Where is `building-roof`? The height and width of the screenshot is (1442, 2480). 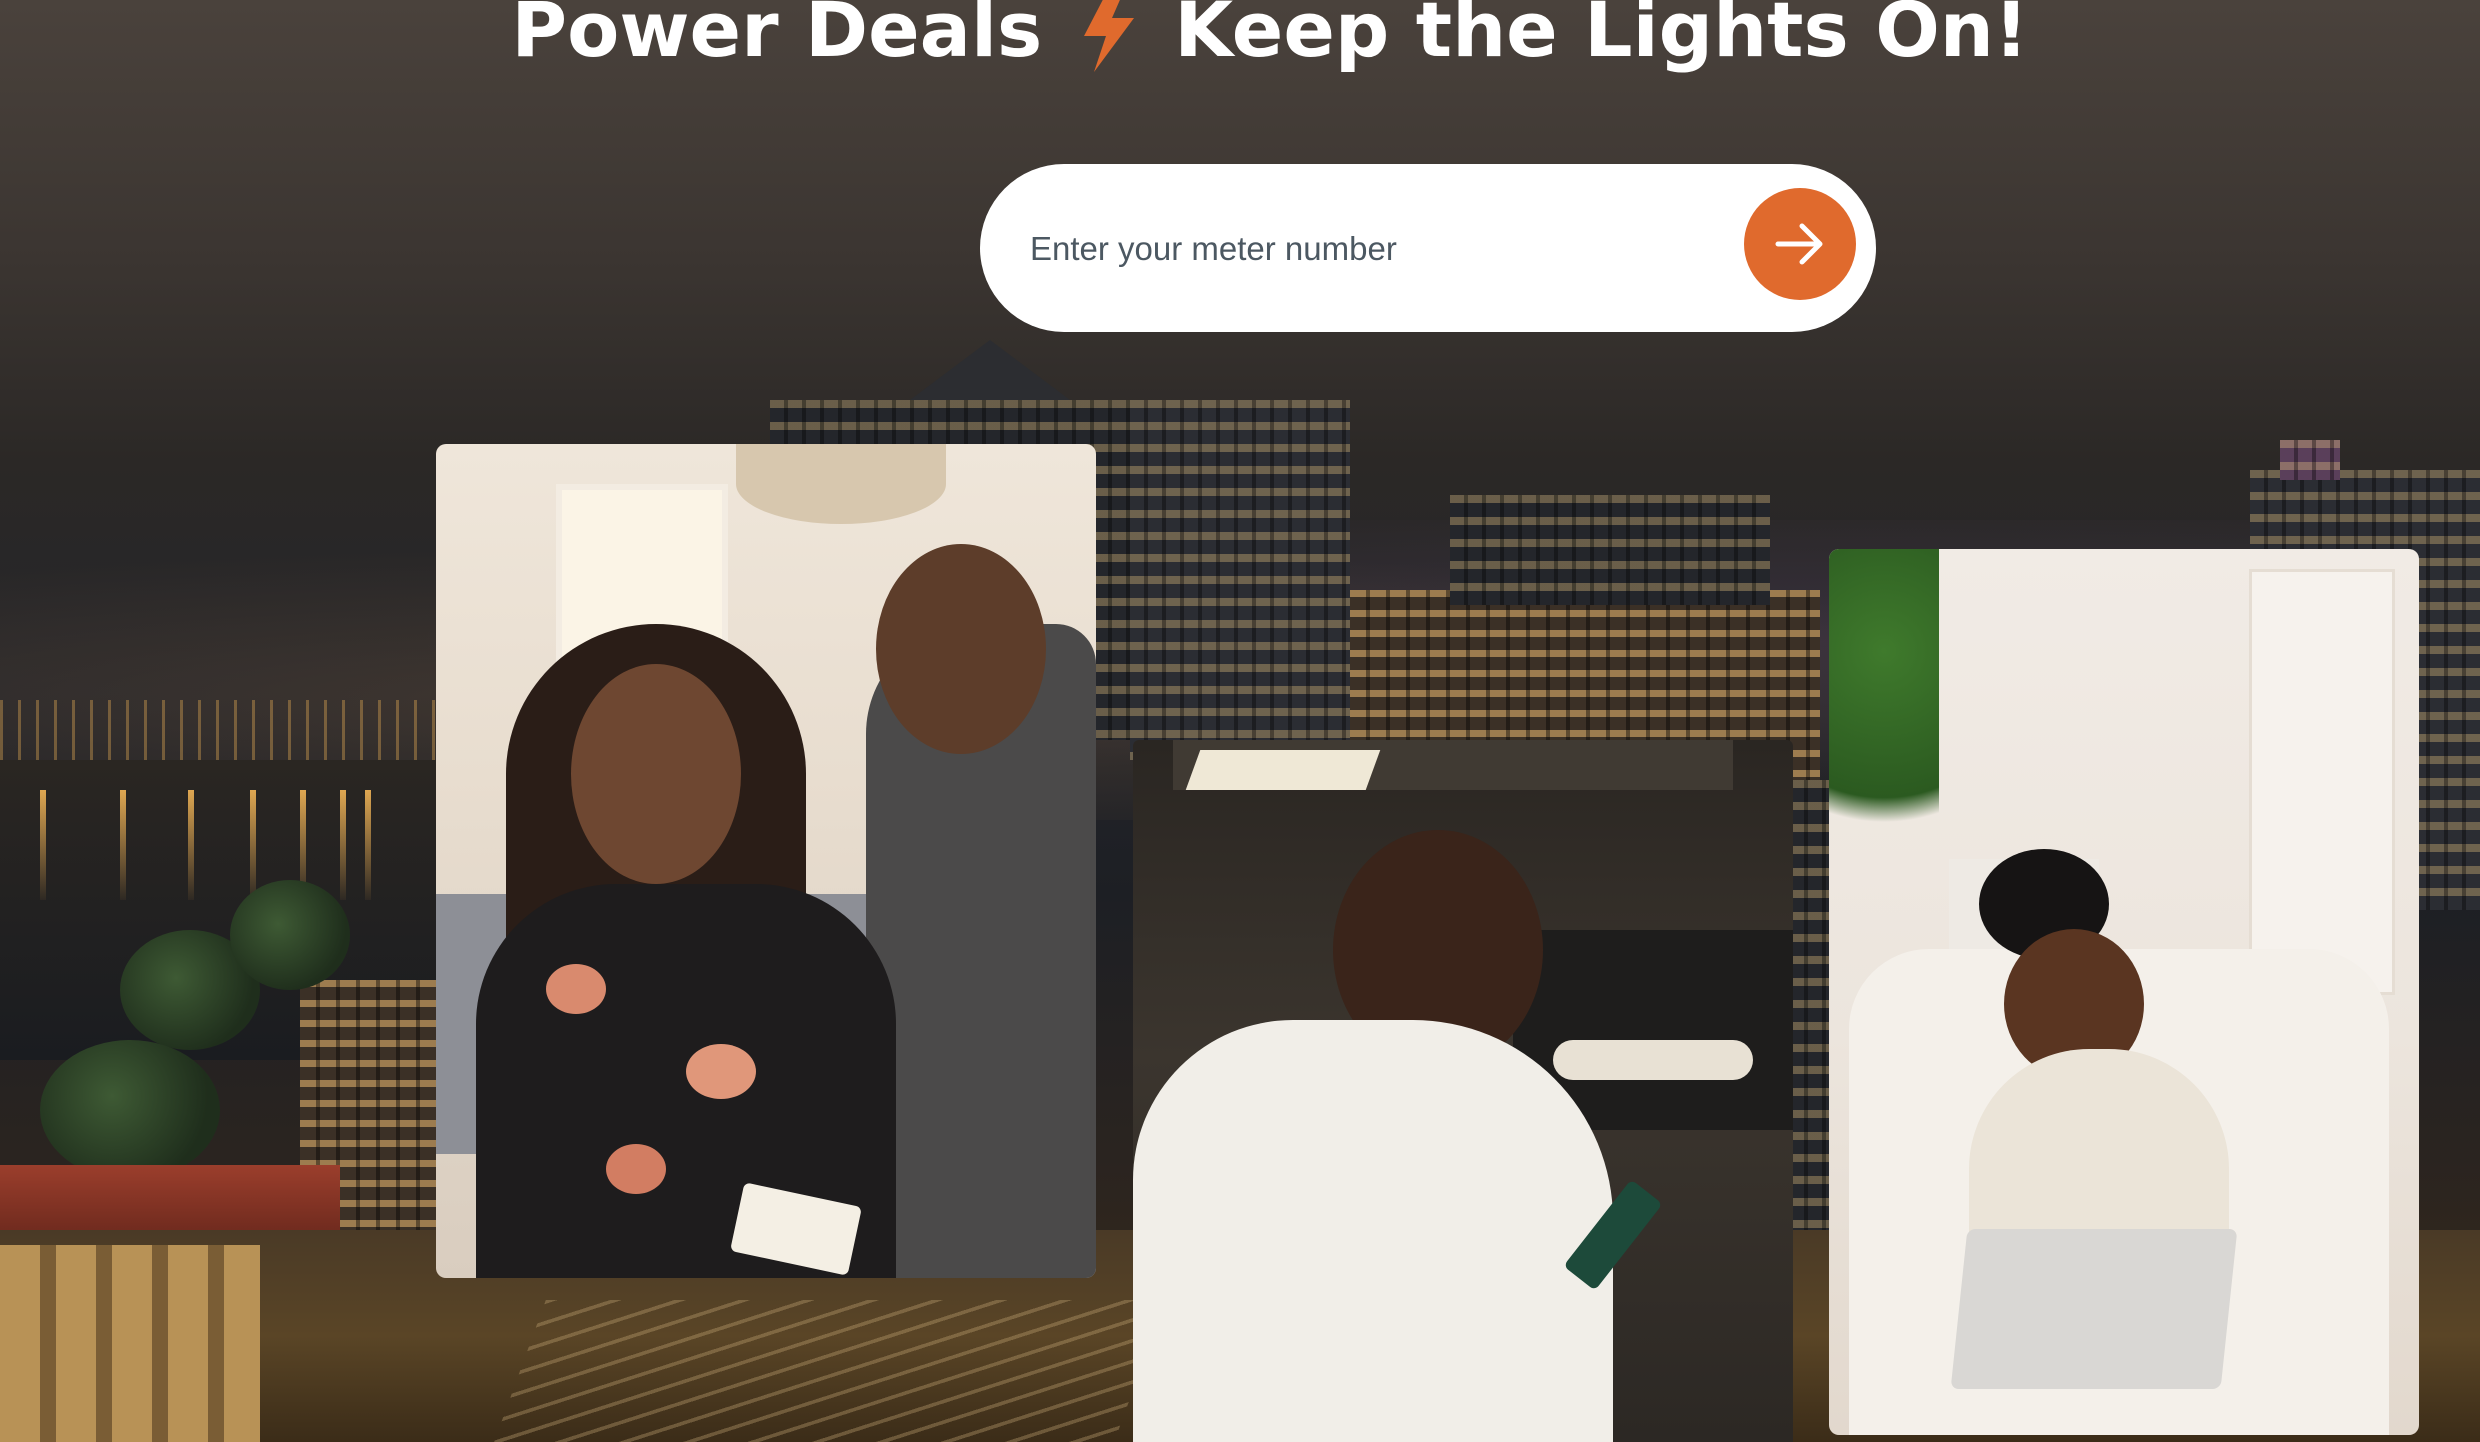 building-roof is located at coordinates (990, 370).